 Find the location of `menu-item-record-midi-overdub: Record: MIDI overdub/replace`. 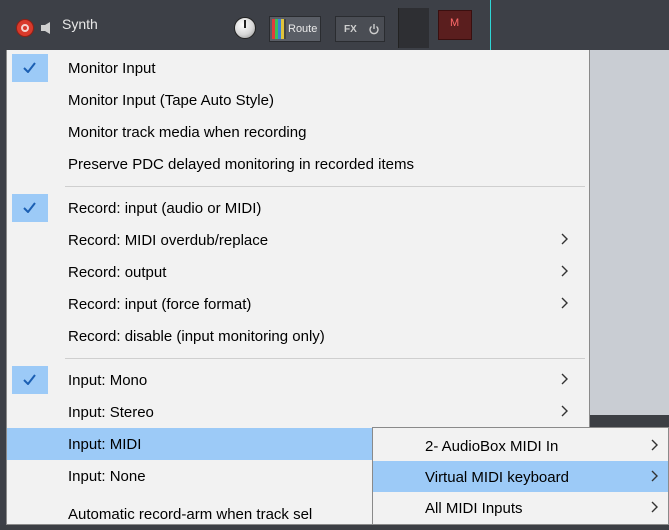

menu-item-record-midi-overdub: Record: MIDI overdub/replace is located at coordinates (298, 240).